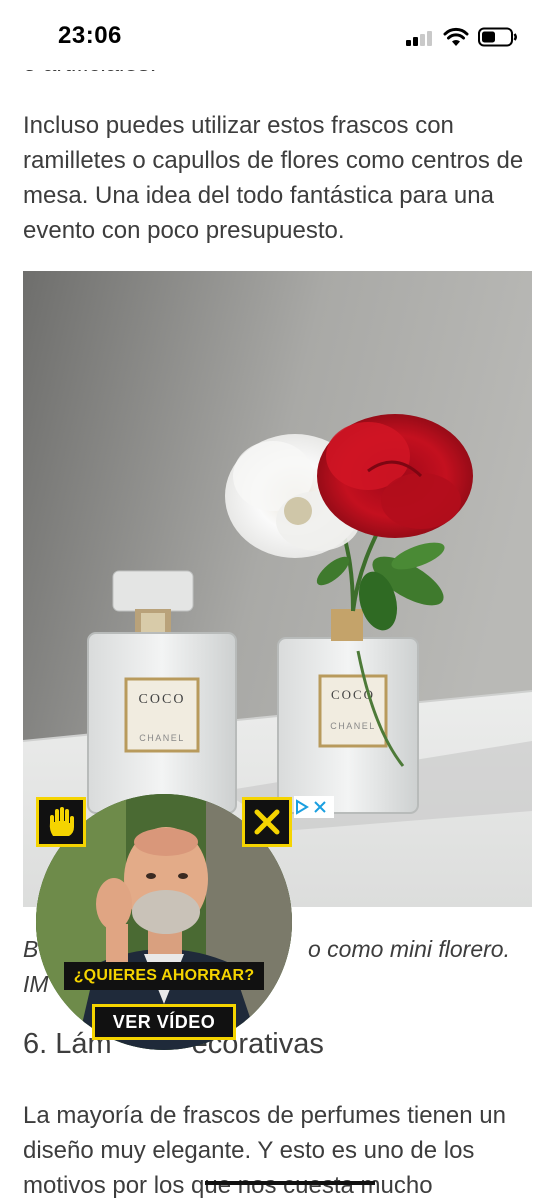  Describe the element at coordinates (420, 38) in the screenshot. I see `cellular-signal-icon` at that location.